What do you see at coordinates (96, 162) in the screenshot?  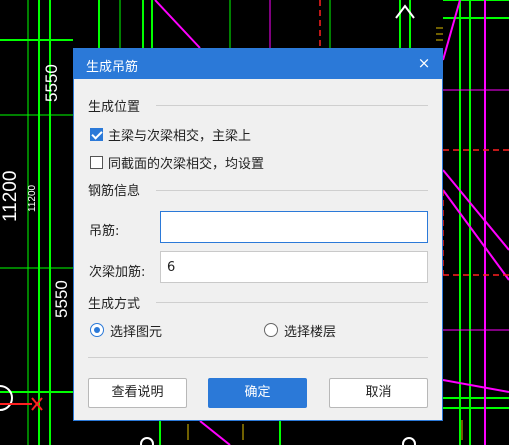 I see `same-section-checkbox` at bounding box center [96, 162].